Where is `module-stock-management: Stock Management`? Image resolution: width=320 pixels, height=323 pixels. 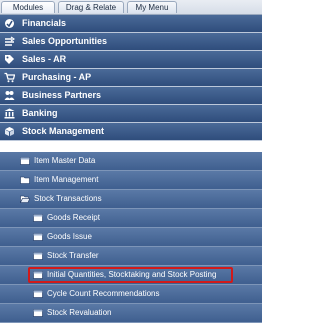 module-stock-management: Stock Management is located at coordinates (131, 132).